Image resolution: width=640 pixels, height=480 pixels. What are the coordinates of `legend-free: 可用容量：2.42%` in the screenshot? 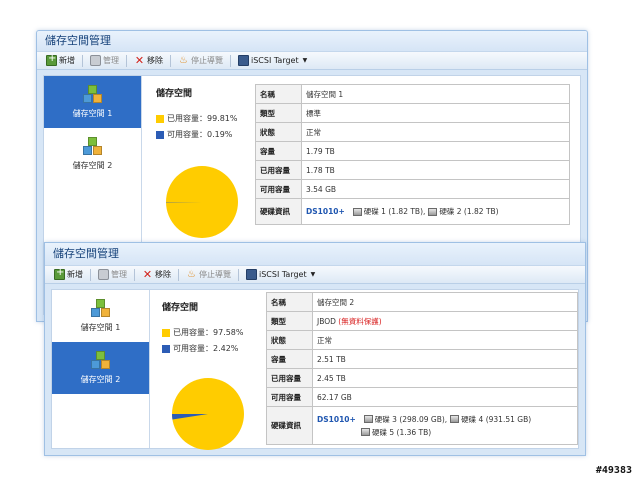 It's located at (217, 348).